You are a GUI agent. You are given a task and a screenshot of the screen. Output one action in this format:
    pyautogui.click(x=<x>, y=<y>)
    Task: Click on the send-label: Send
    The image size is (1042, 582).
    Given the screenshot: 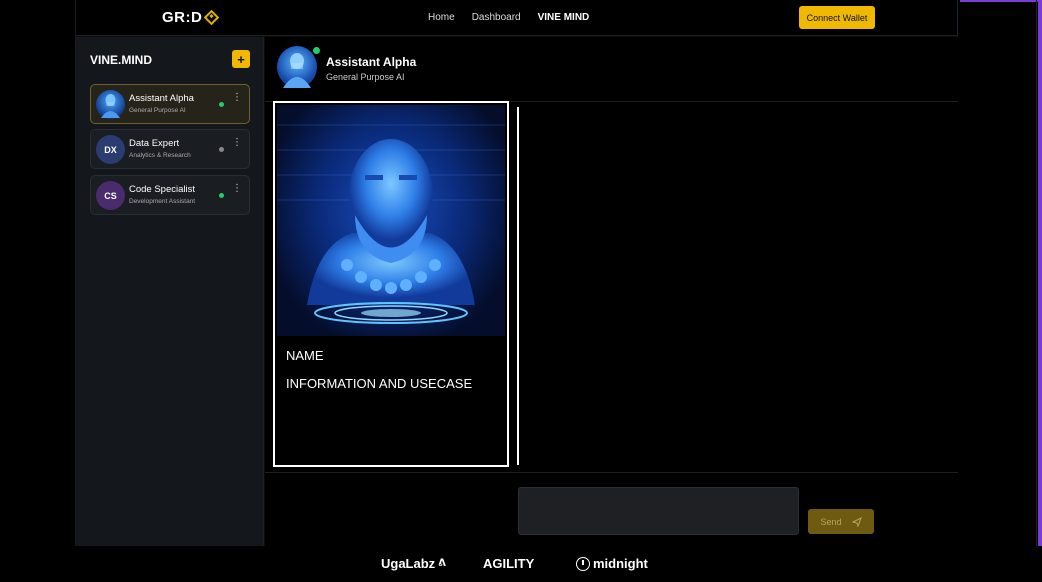 What is the action you would take?
    pyautogui.click(x=831, y=521)
    